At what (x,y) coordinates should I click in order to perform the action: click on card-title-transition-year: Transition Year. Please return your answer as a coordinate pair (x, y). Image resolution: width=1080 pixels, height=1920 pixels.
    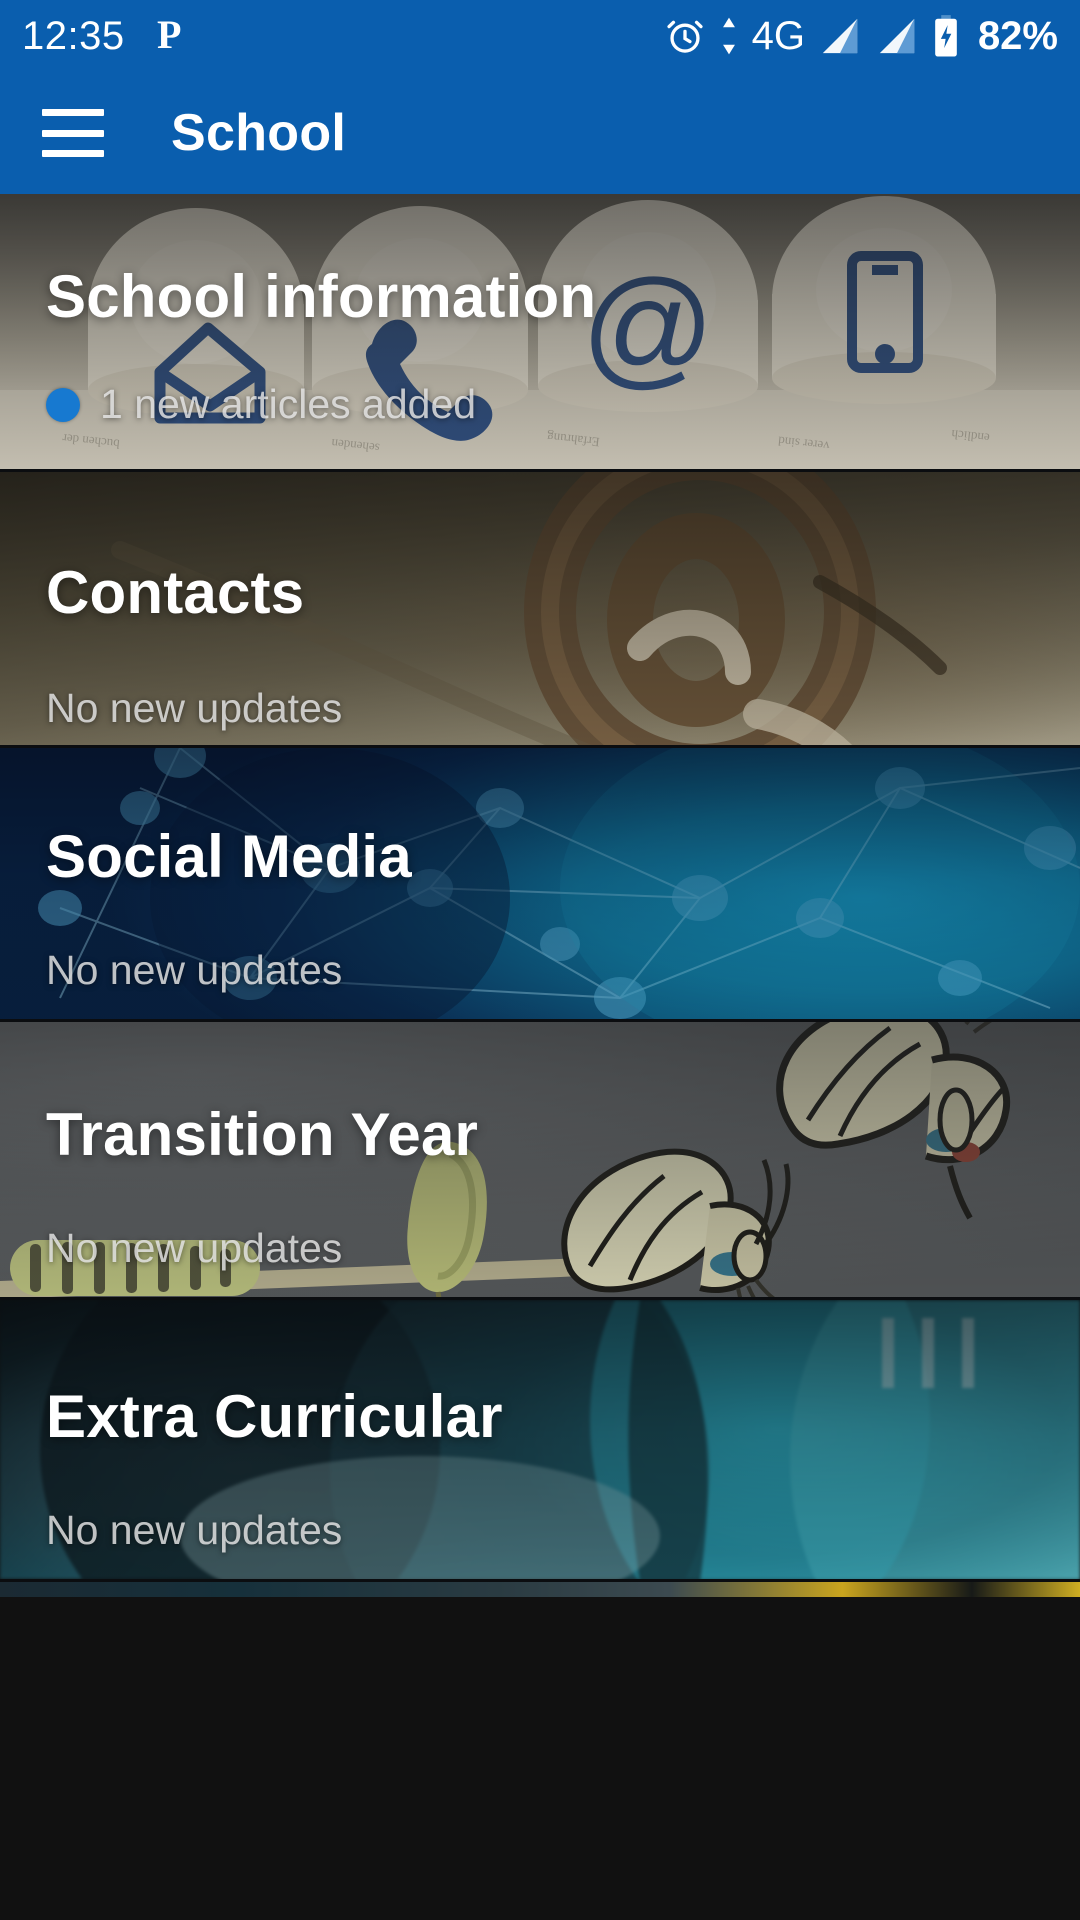
    Looking at the image, I should click on (262, 1134).